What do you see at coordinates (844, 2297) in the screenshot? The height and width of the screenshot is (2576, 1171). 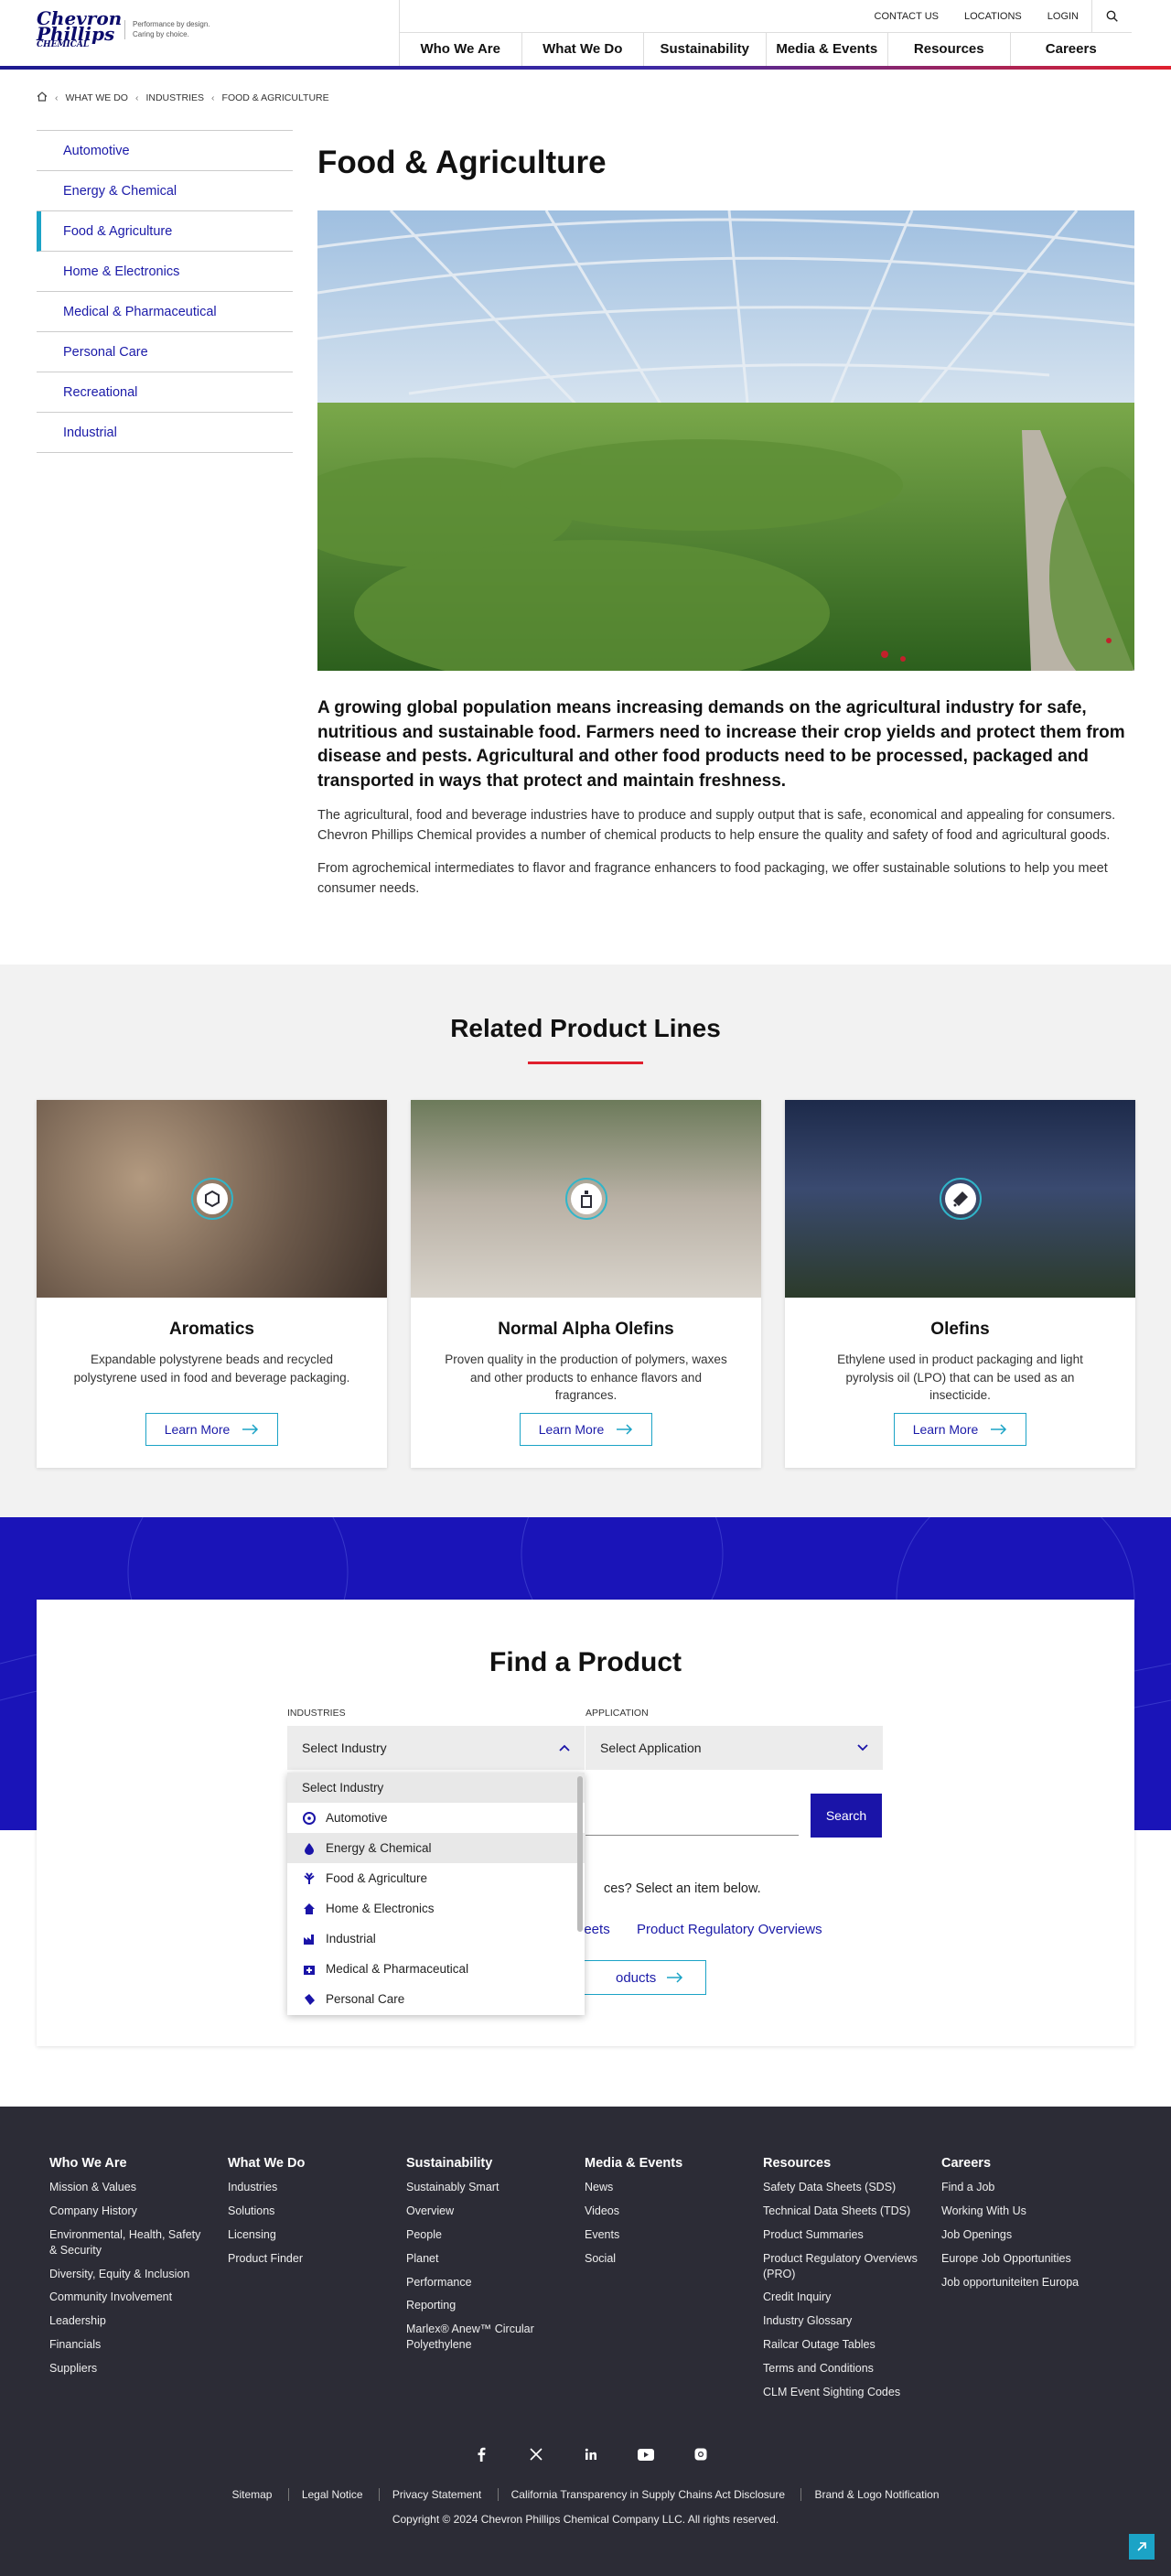 I see `footer-link: Credit Inquiry` at bounding box center [844, 2297].